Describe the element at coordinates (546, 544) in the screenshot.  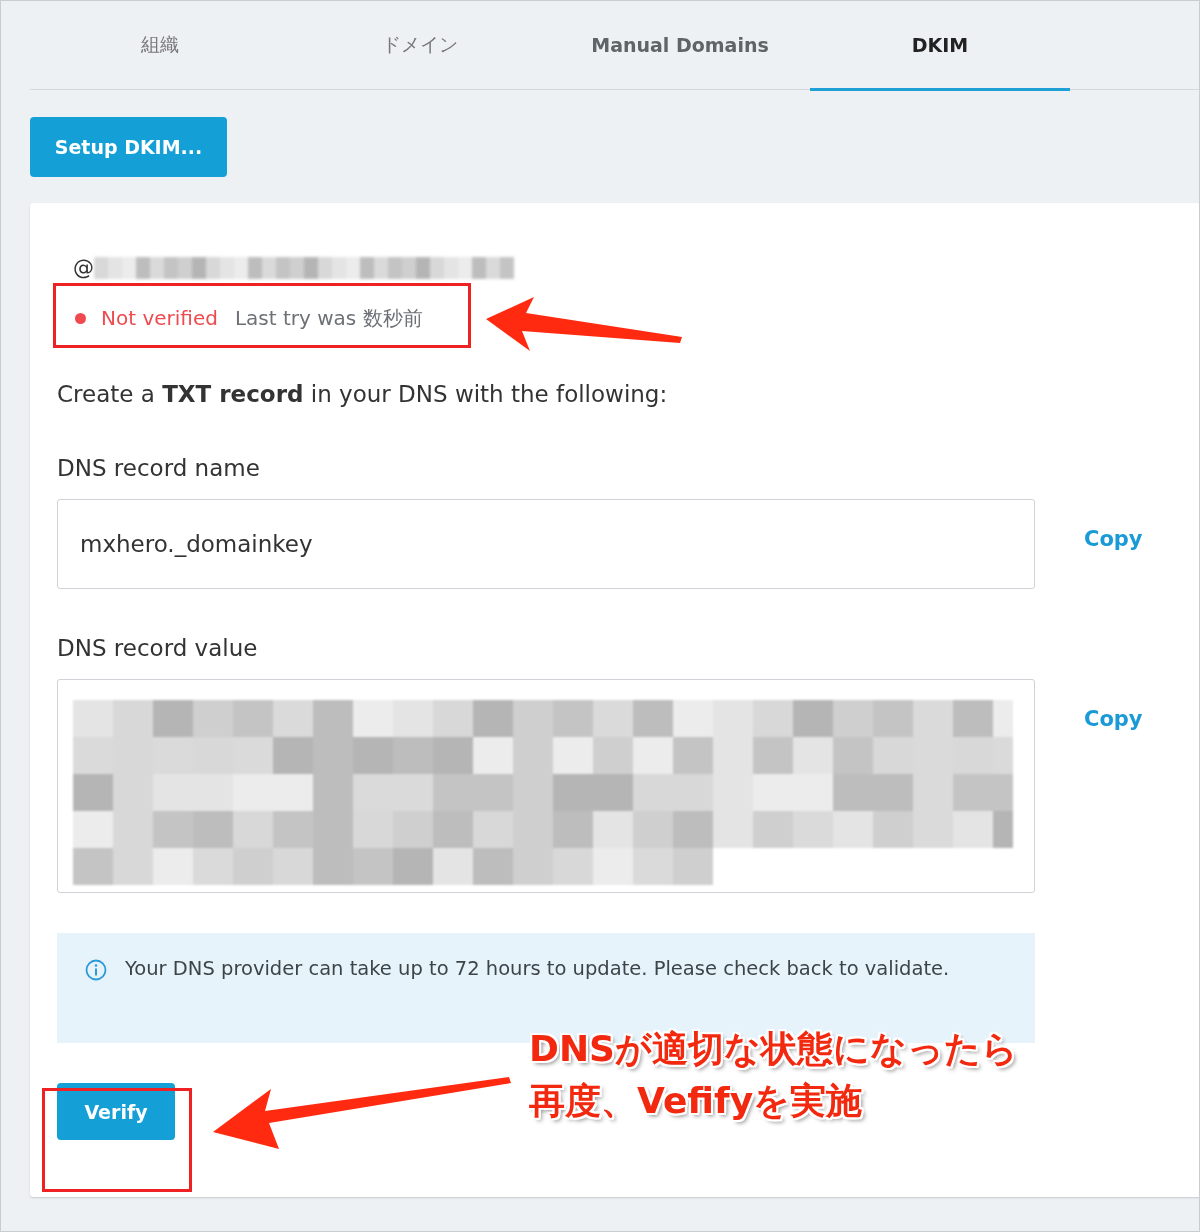
I see `dns-name-field: mxhero._domainkey` at that location.